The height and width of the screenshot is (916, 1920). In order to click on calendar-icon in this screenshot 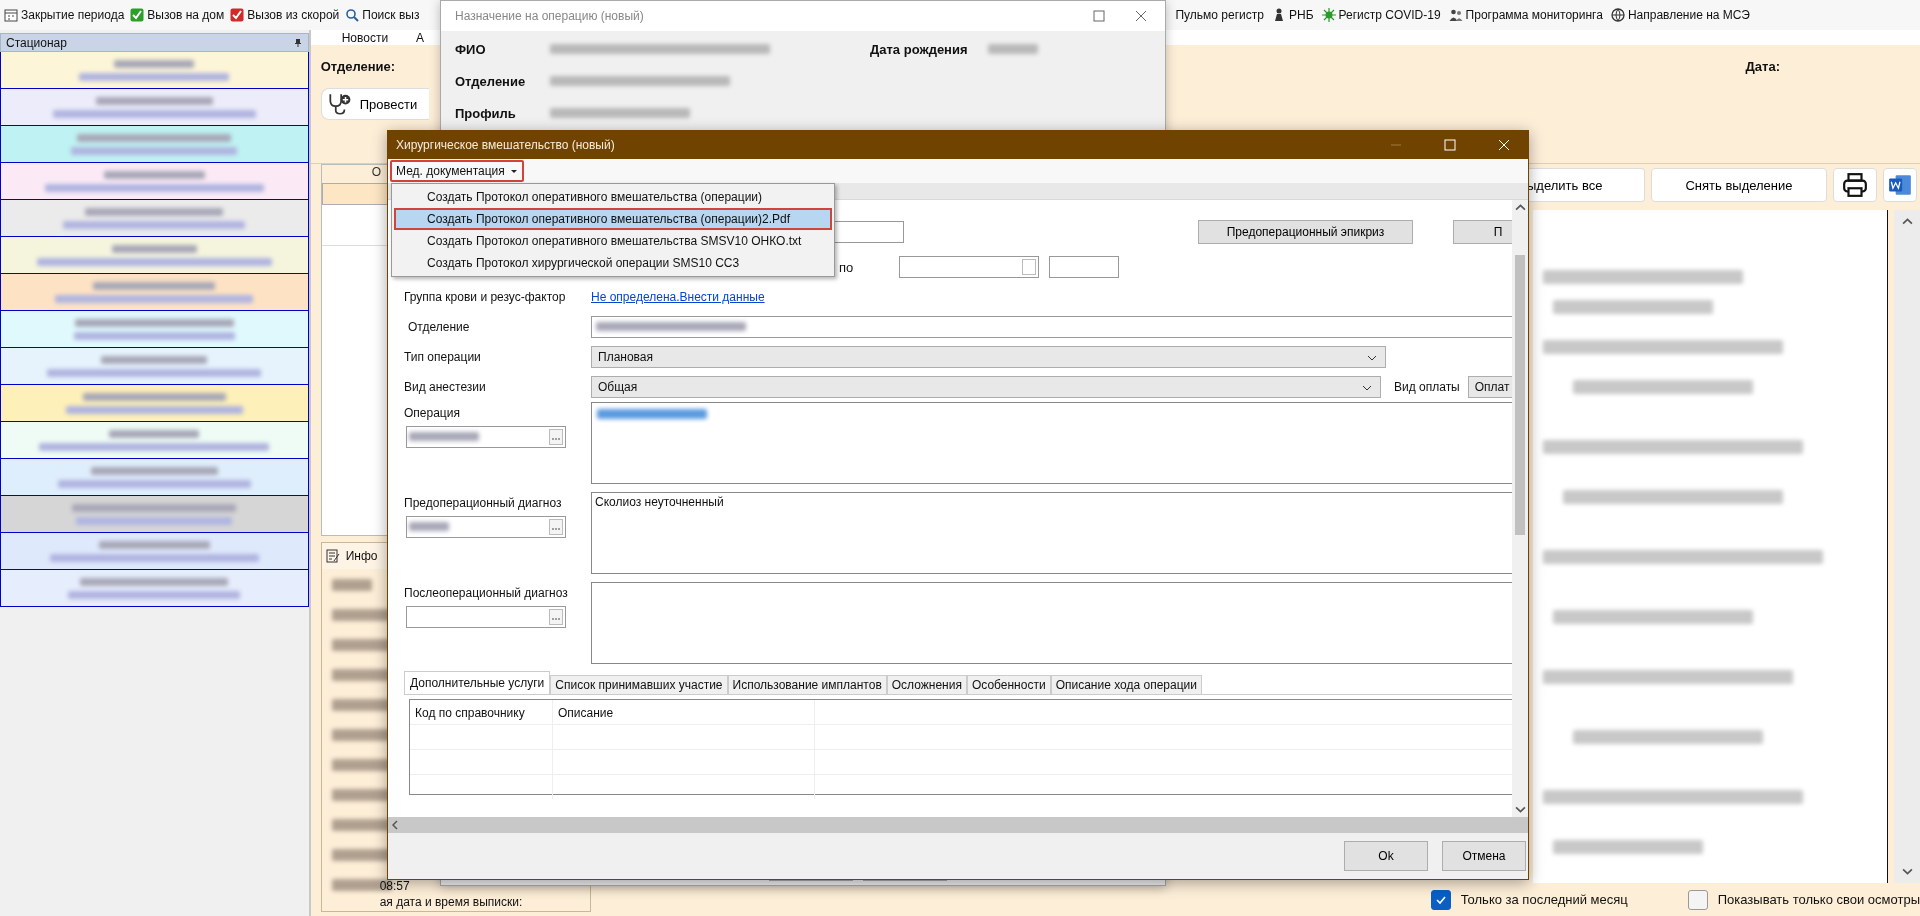, I will do `click(11, 15)`.